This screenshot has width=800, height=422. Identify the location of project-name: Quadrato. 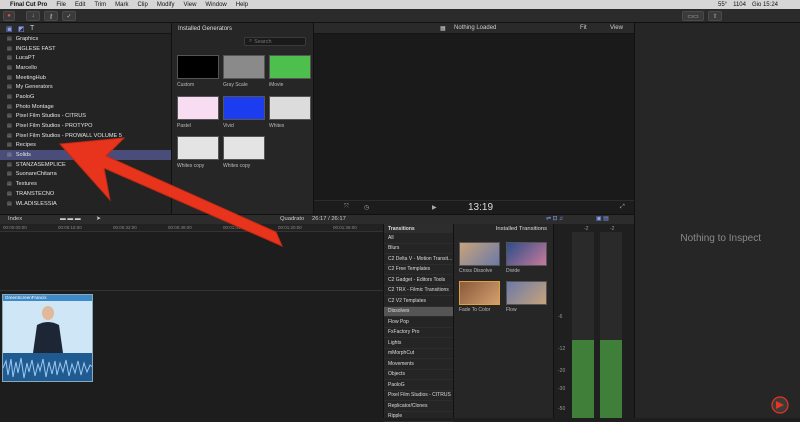
(292, 219).